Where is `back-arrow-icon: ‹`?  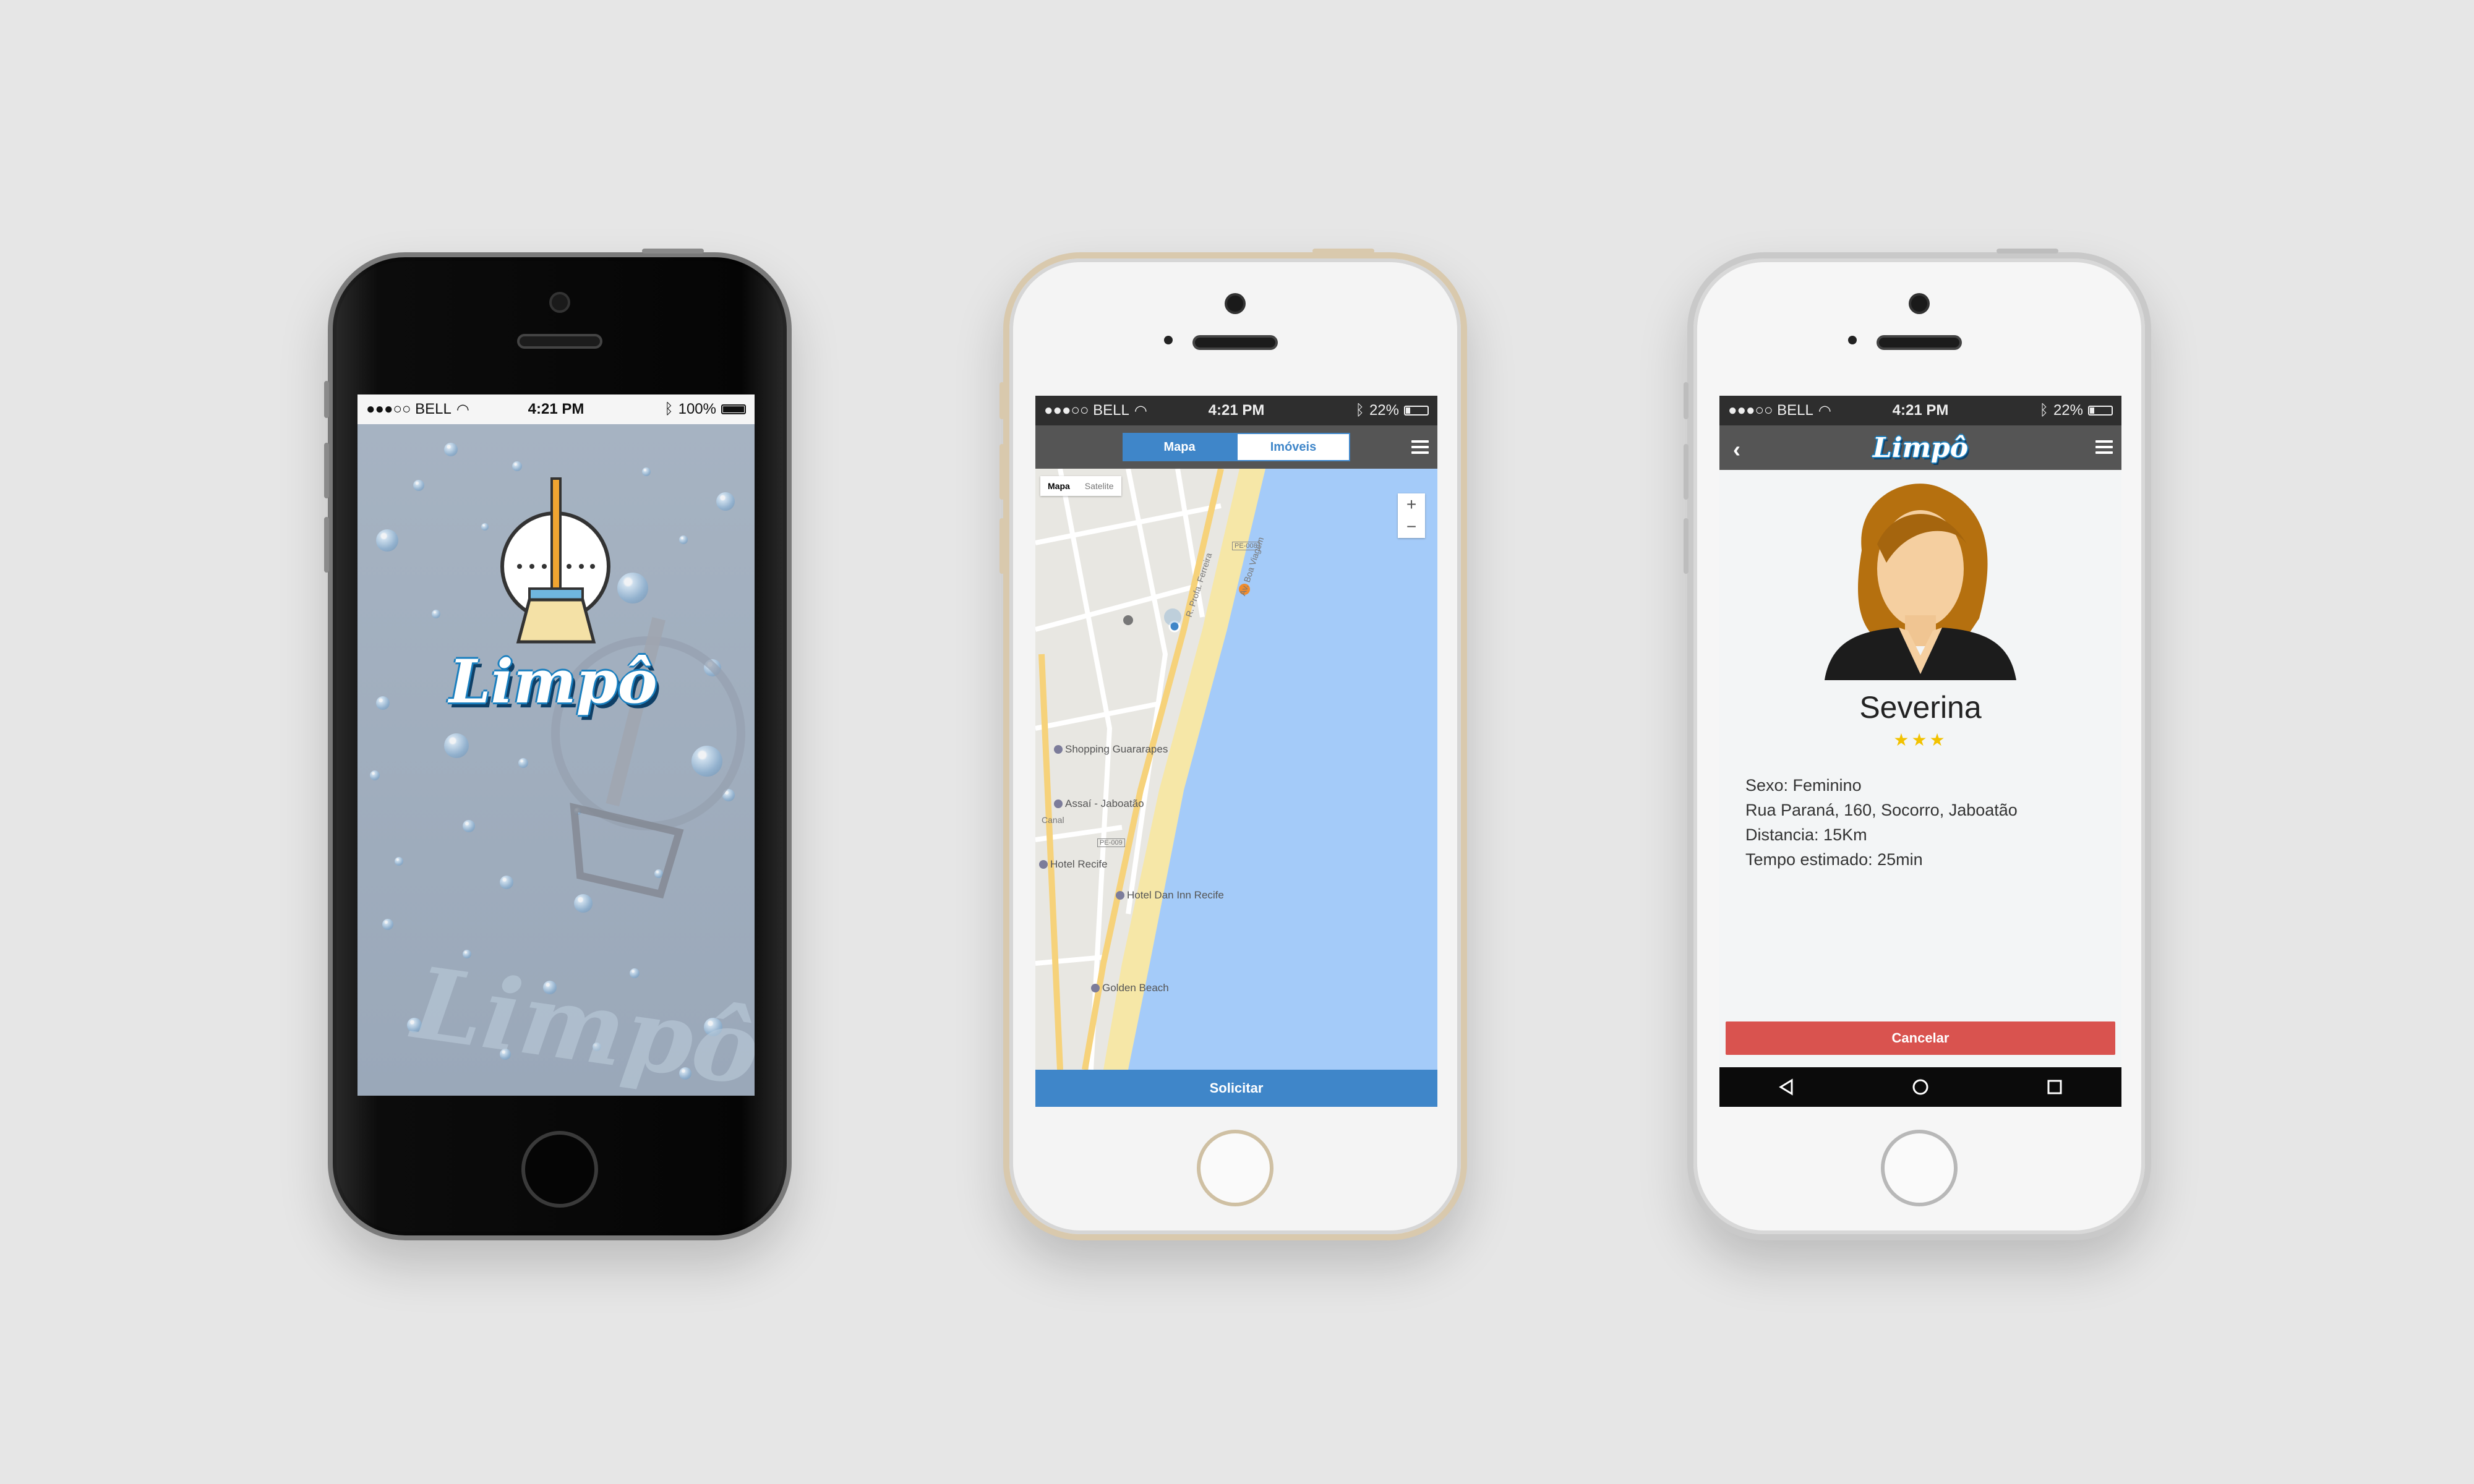
back-arrow-icon: ‹ is located at coordinates (1736, 450).